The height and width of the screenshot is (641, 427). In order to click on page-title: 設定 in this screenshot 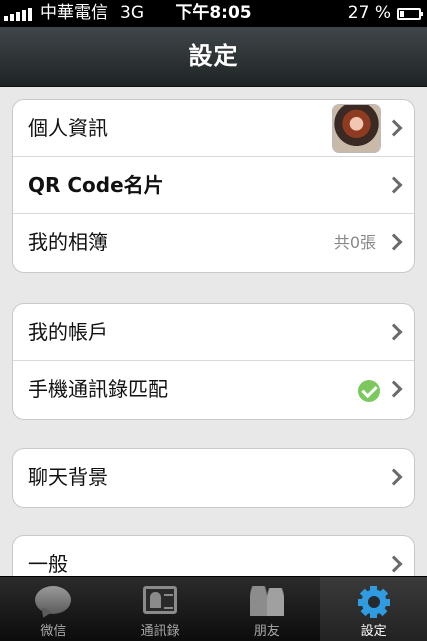, I will do `click(213, 56)`.